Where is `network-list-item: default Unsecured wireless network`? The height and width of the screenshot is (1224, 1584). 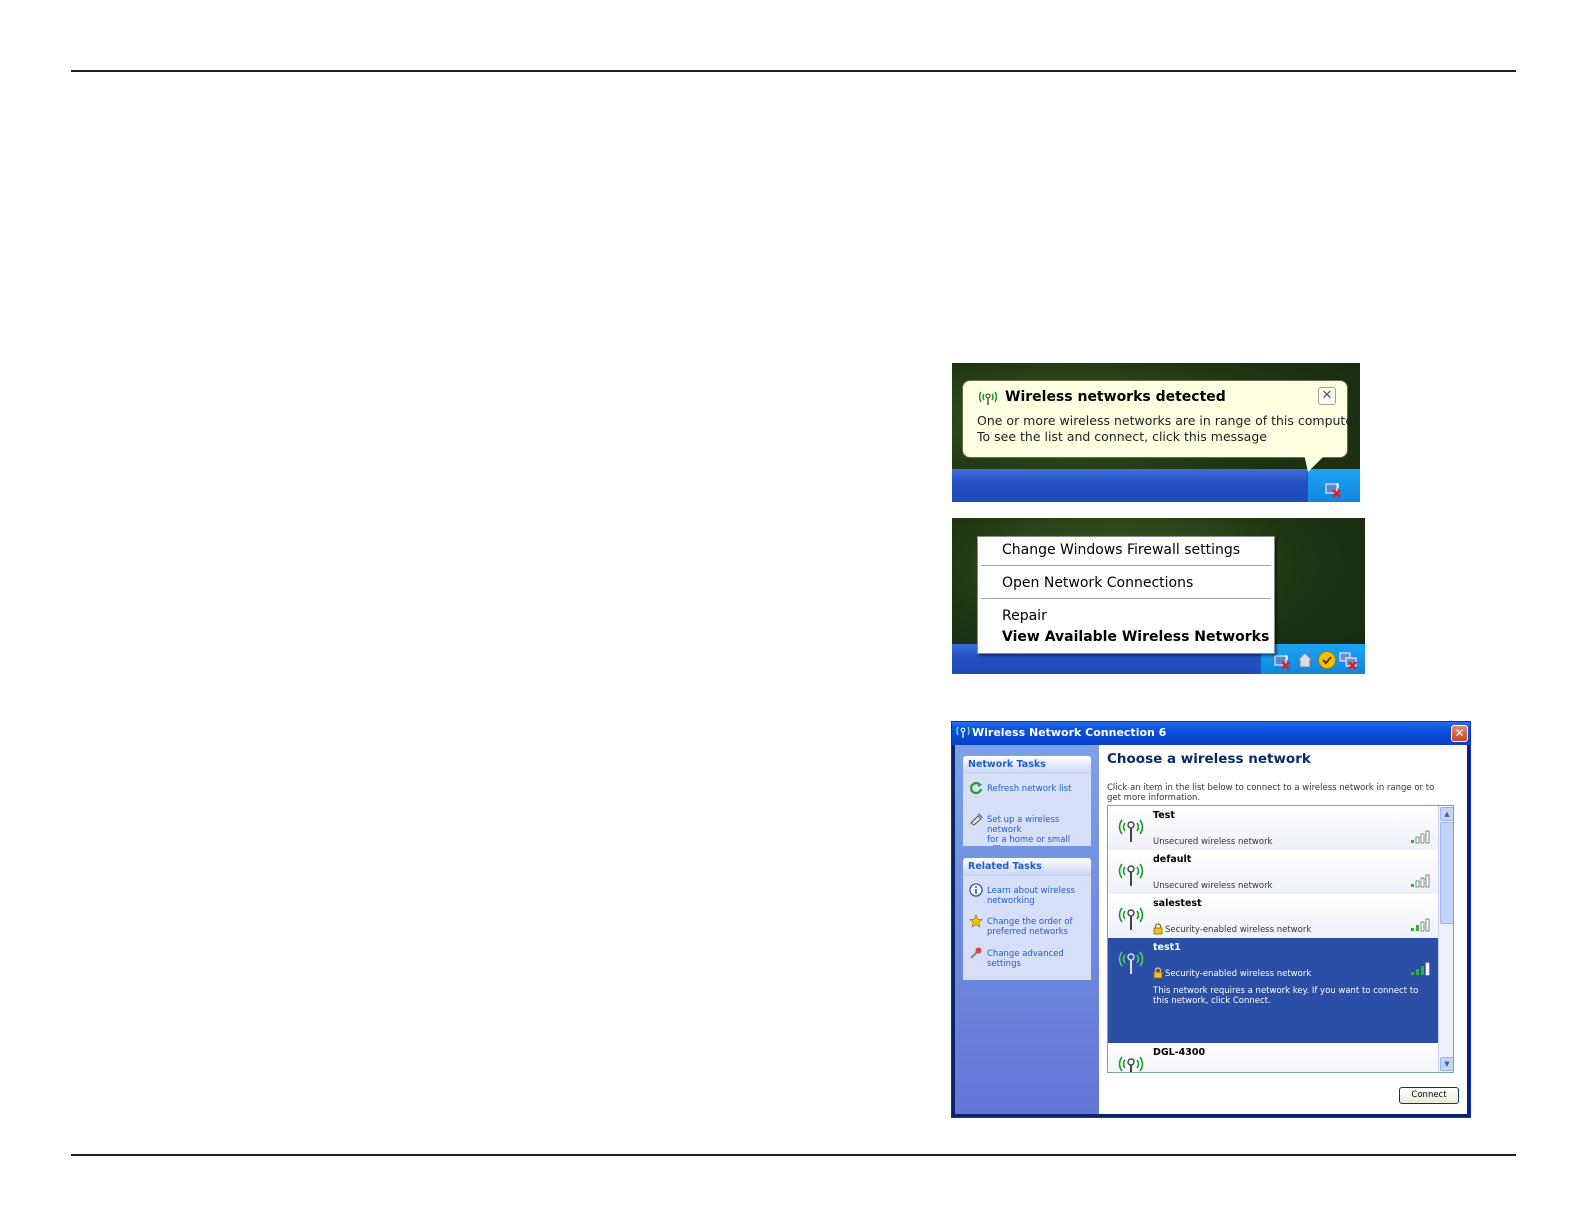 network-list-item: default Unsecured wireless network is located at coordinates (1273, 872).